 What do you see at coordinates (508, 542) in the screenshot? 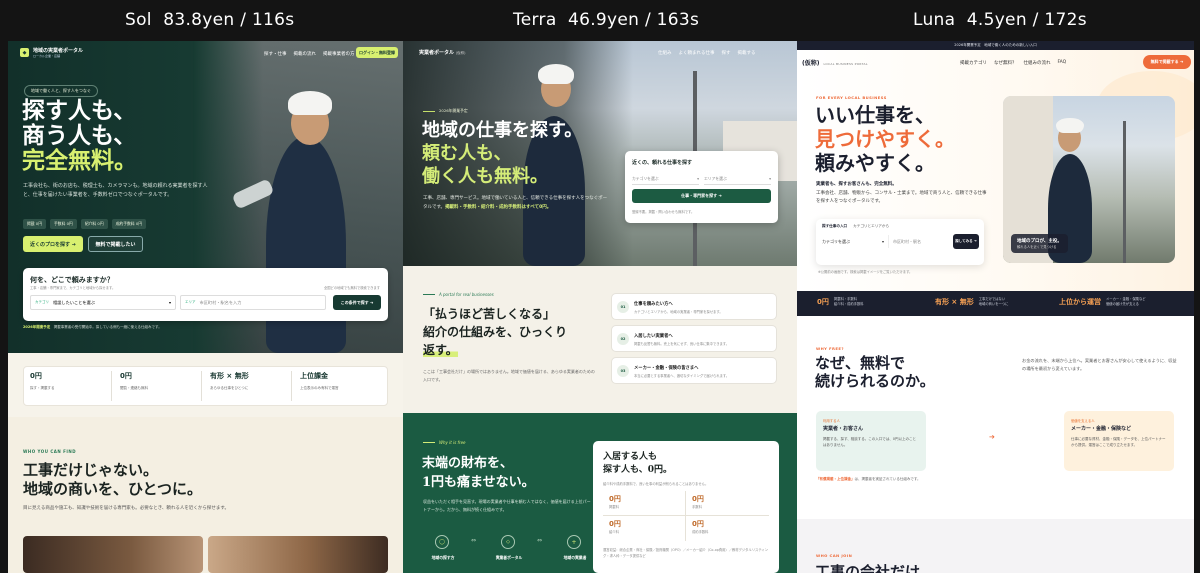
I see `portal-icon: ◇` at bounding box center [508, 542].